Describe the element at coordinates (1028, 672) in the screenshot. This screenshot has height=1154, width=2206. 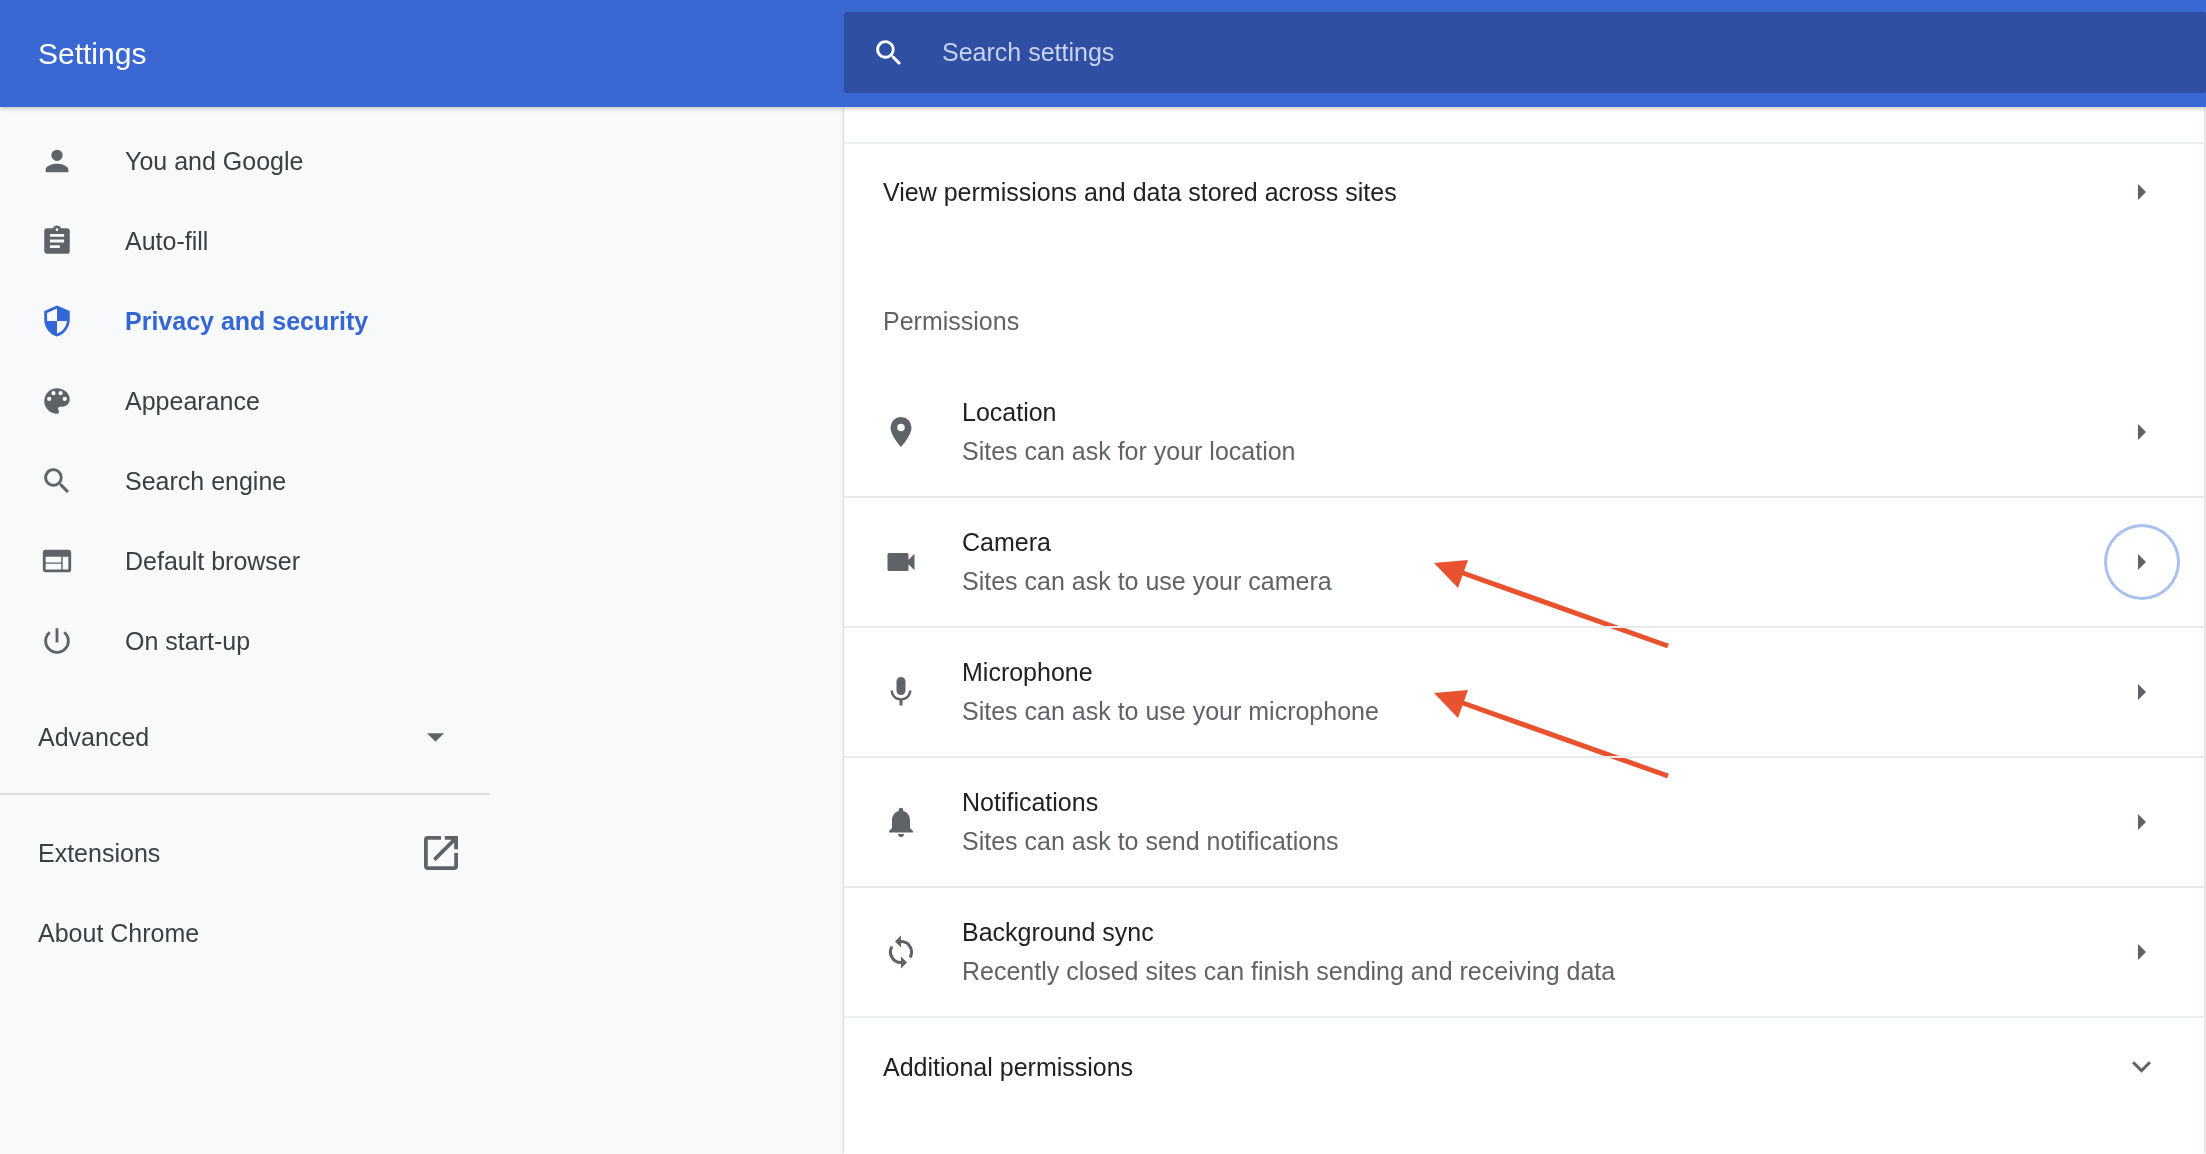
I see `permission-title: Microphone` at that location.